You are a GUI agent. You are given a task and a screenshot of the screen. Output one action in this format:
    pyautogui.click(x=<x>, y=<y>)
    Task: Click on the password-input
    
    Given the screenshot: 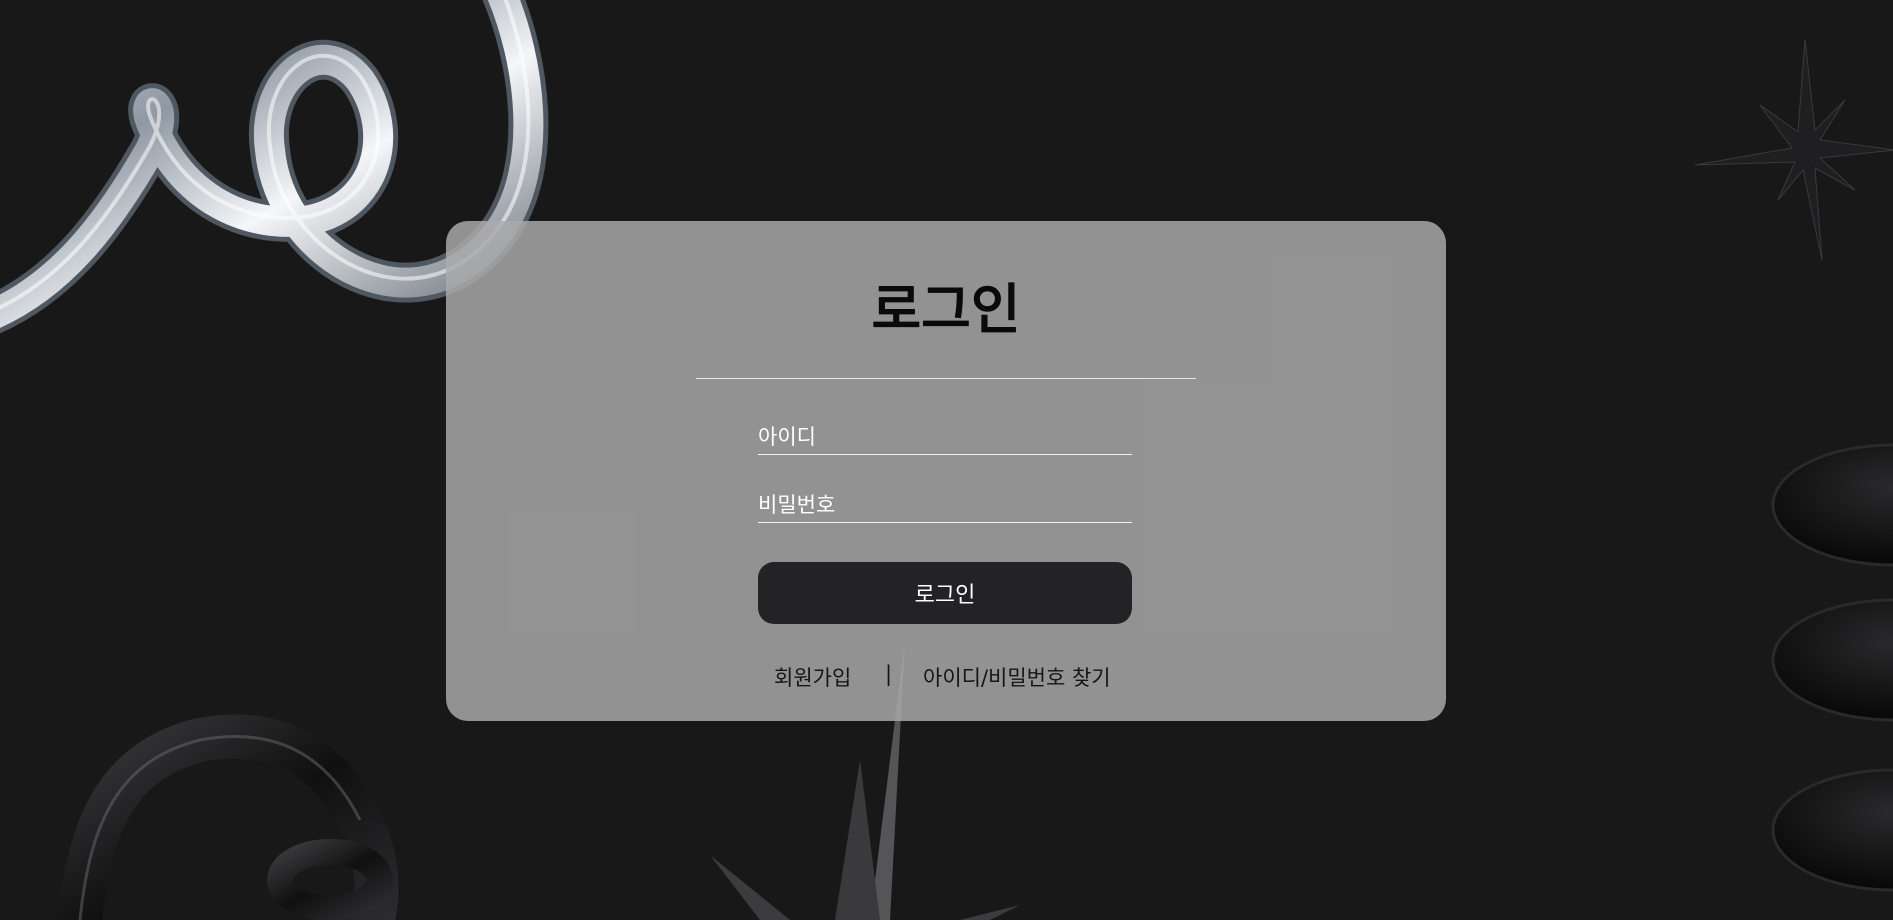 What is the action you would take?
    pyautogui.click(x=945, y=505)
    